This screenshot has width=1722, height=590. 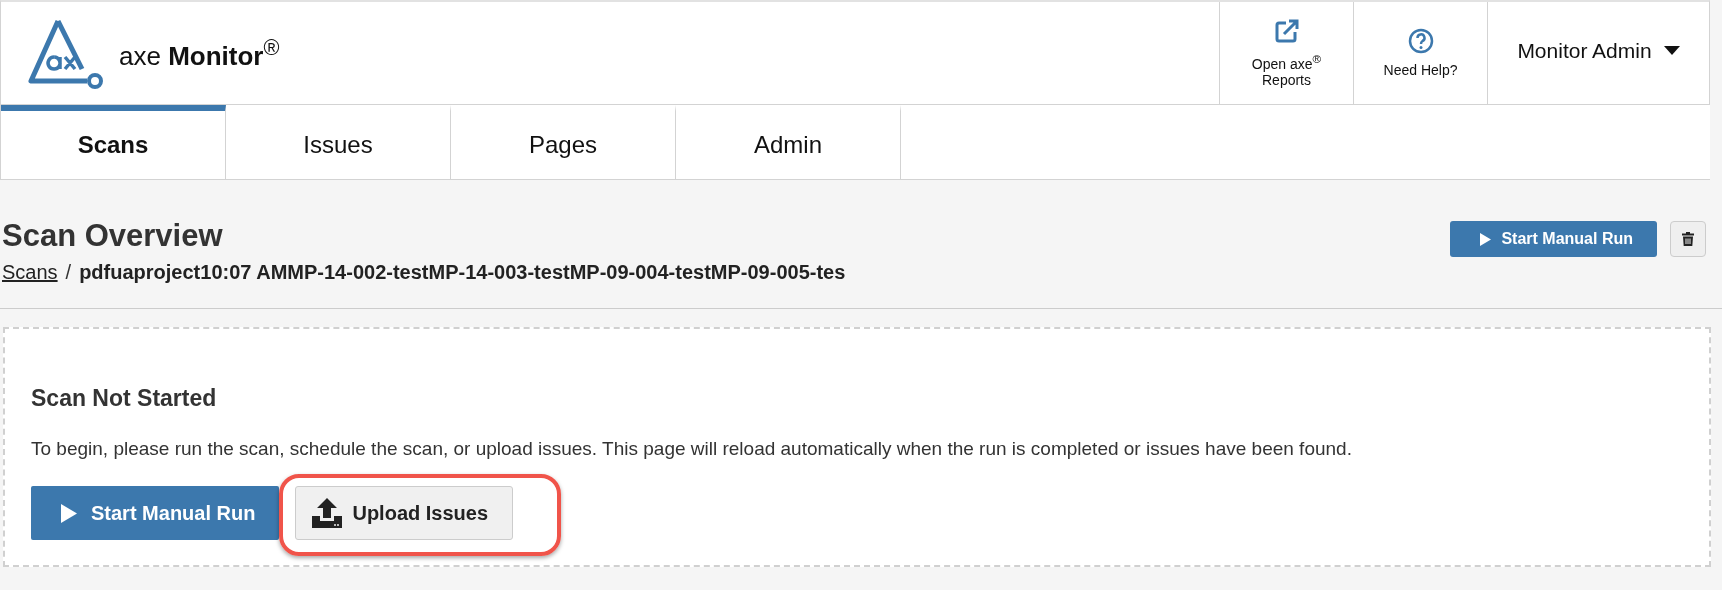 I want to click on breadcrumb-link: Scans, so click(x=30, y=272).